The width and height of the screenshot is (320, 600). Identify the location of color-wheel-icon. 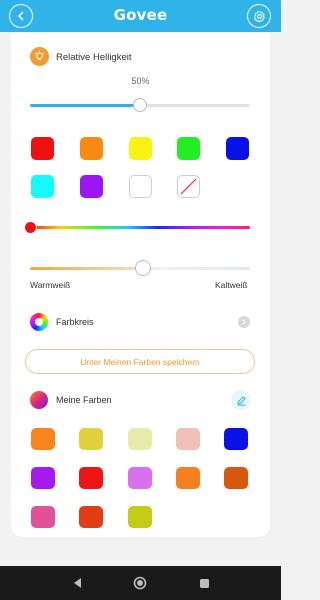
(39, 322).